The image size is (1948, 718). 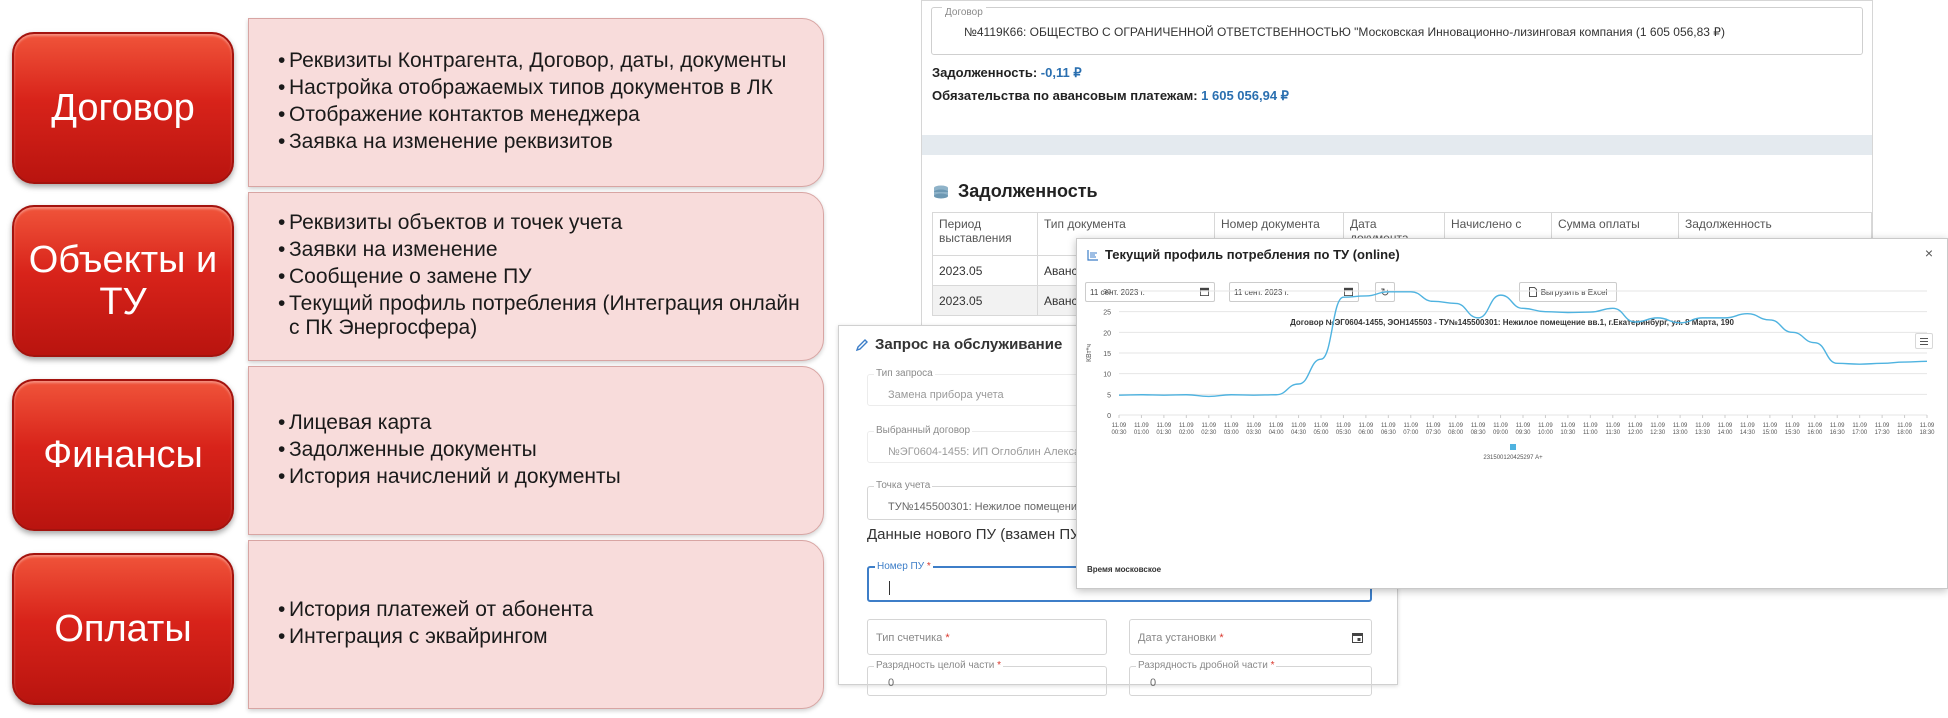 I want to click on service-request-title: Запрос на обслуживание, so click(x=958, y=344).